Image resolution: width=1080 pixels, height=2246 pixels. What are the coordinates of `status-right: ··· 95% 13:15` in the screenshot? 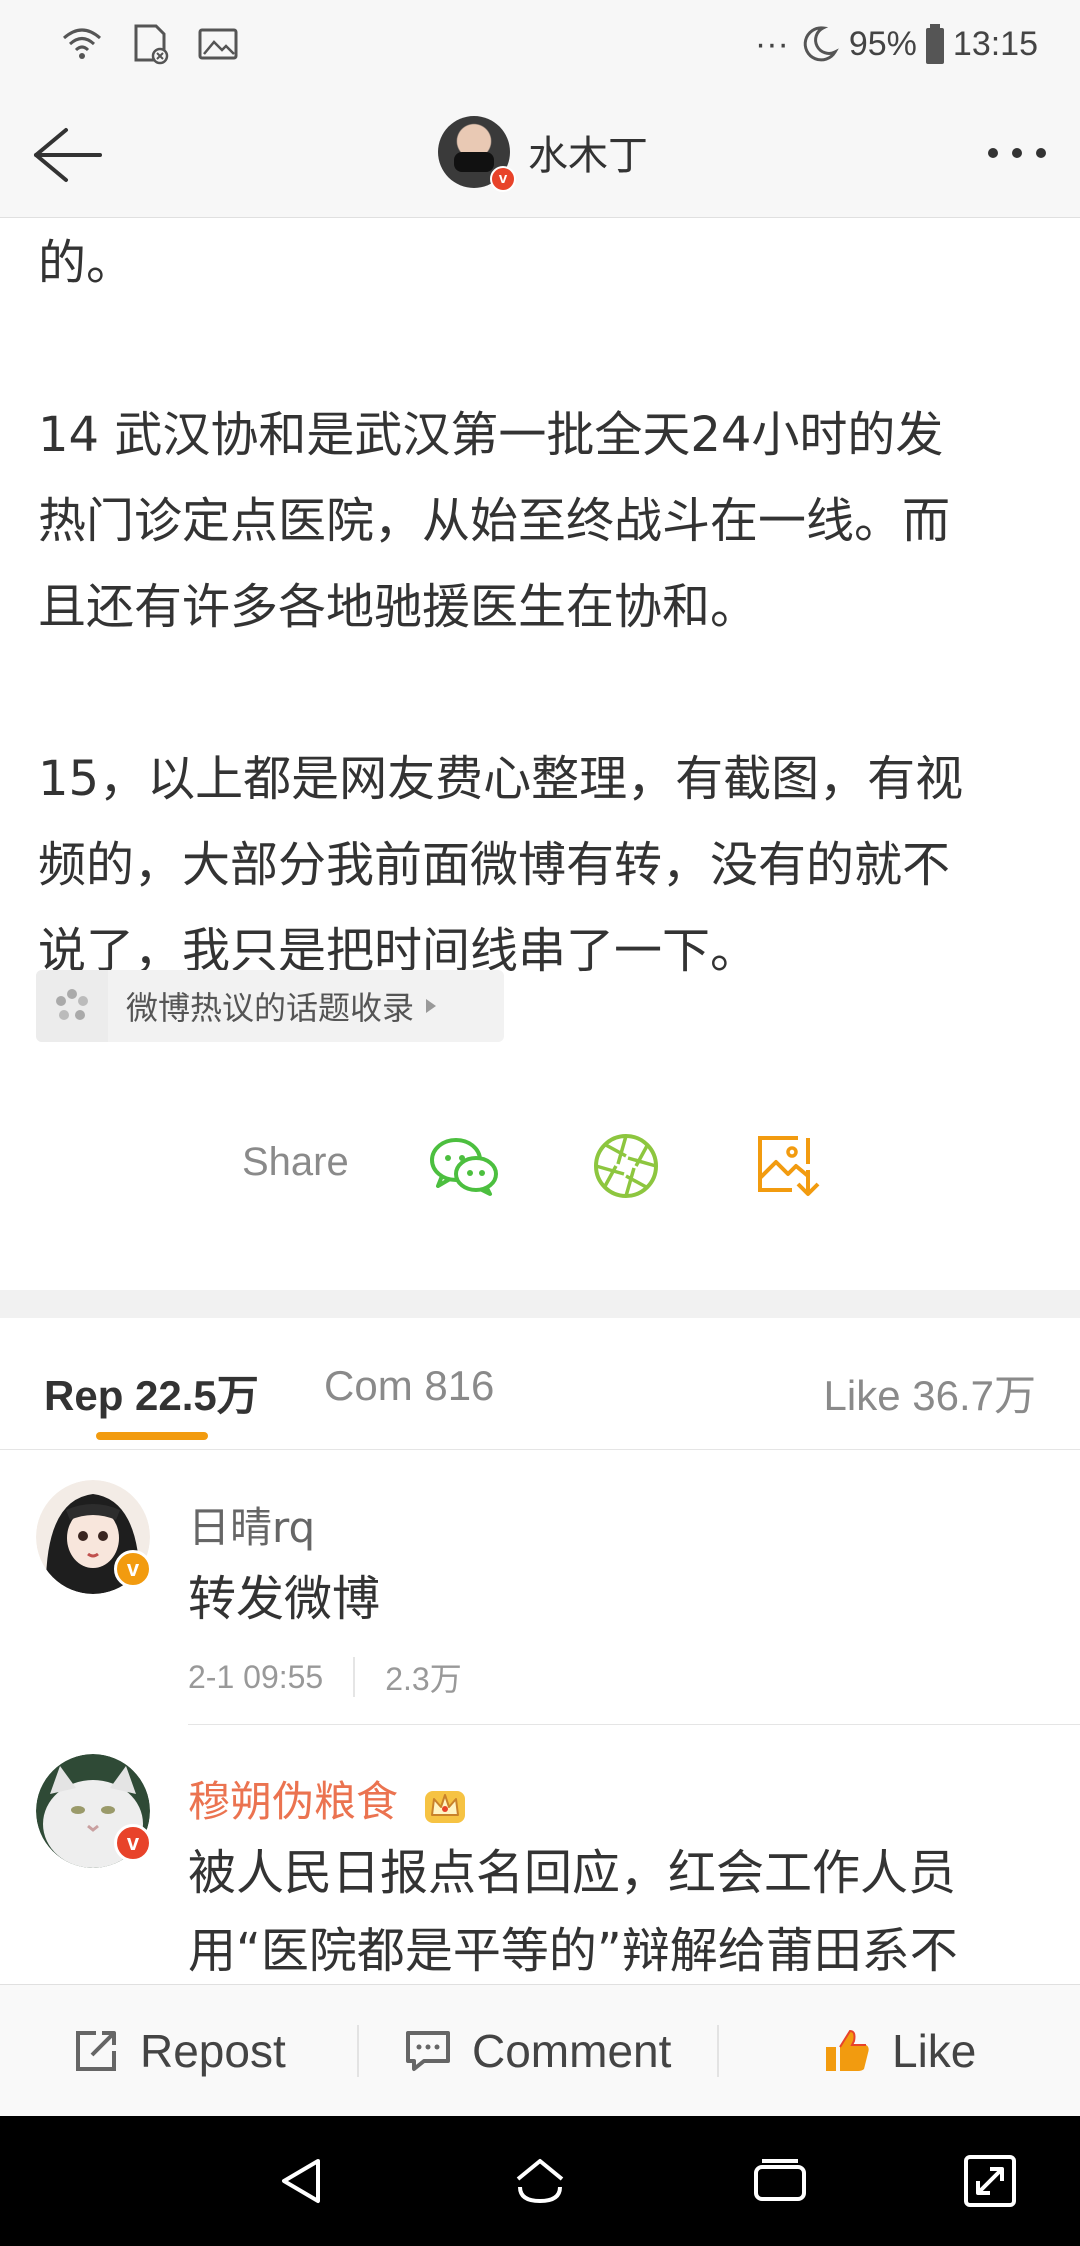 It's located at (896, 44).